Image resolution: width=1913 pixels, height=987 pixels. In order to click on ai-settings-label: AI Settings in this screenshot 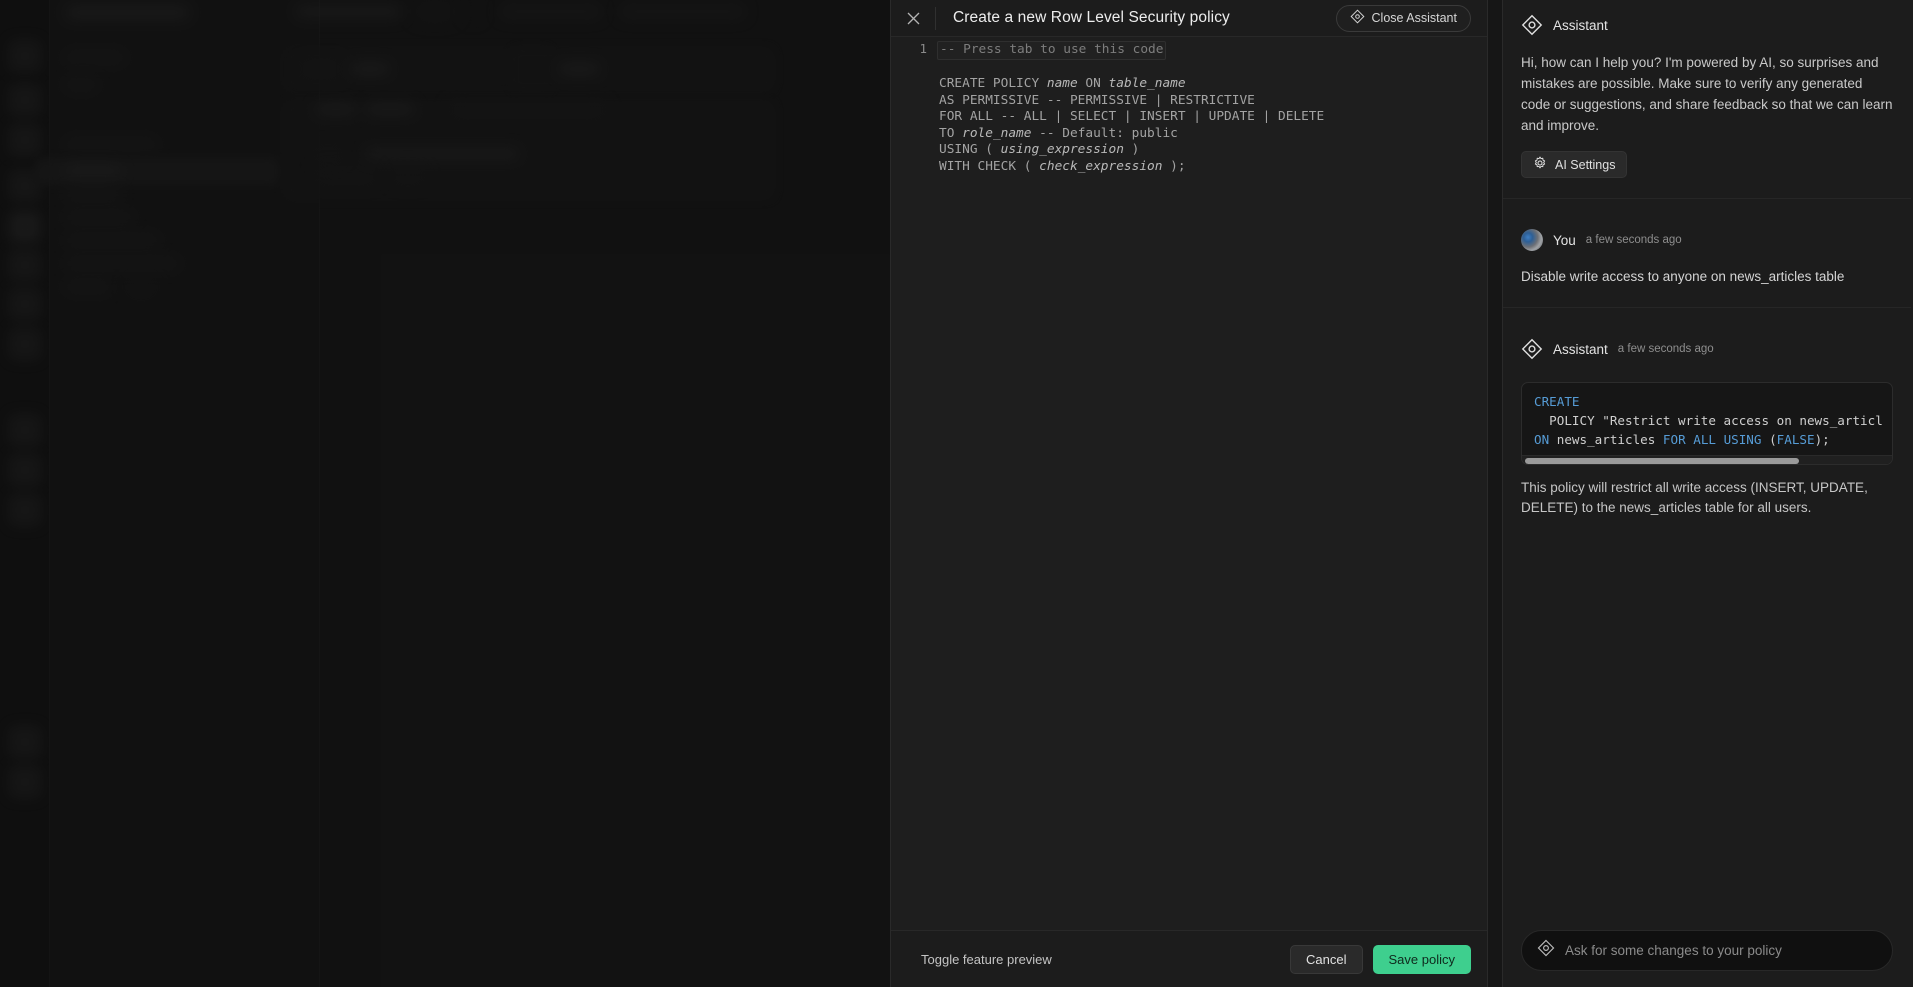, I will do `click(1585, 164)`.